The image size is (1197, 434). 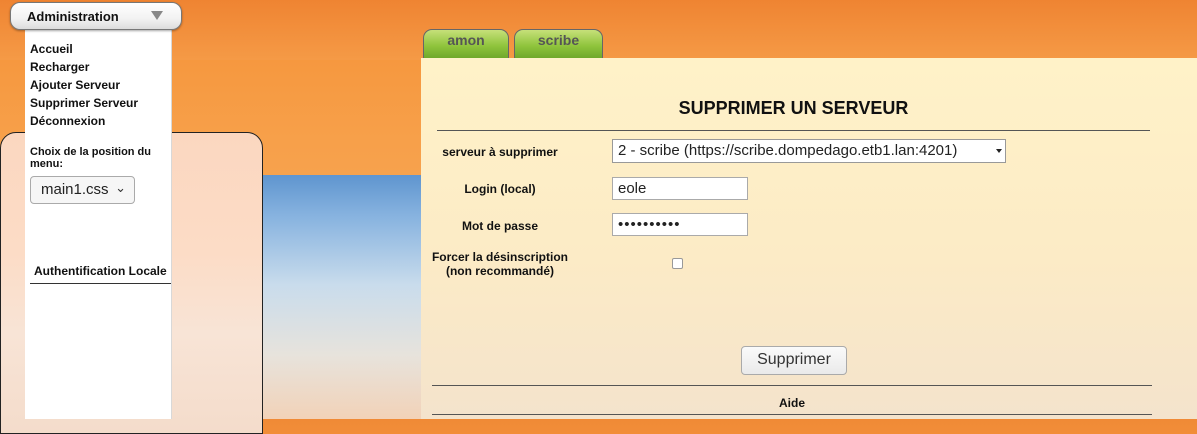 I want to click on server-label: serveur à supprimer, so click(x=500, y=152).